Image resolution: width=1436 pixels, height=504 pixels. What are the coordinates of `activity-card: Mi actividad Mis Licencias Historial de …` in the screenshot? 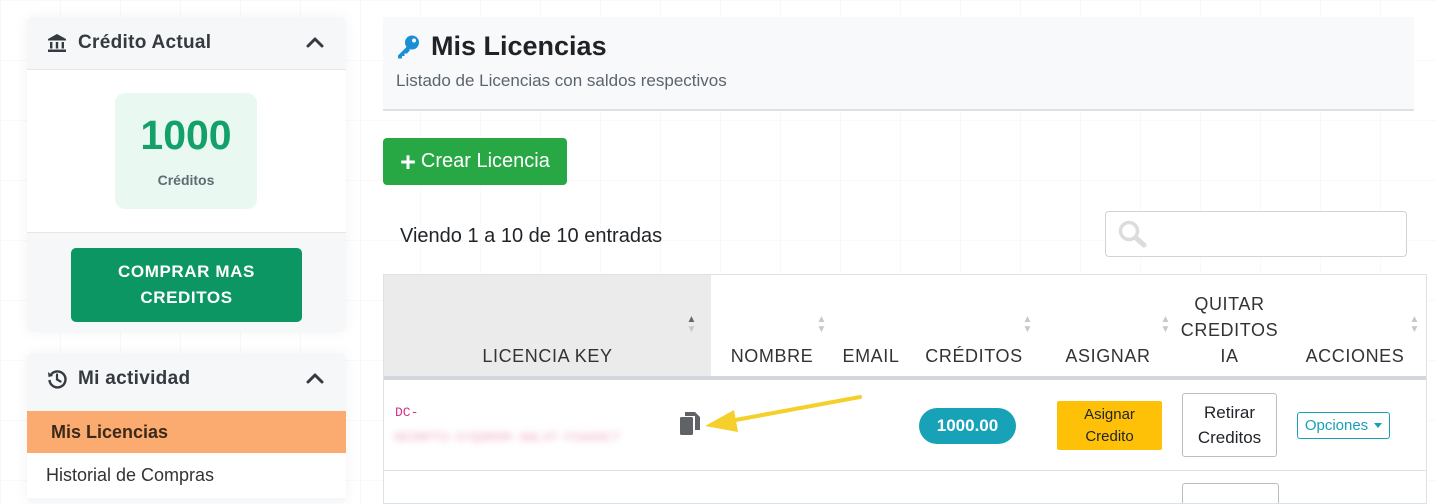 It's located at (186, 428).